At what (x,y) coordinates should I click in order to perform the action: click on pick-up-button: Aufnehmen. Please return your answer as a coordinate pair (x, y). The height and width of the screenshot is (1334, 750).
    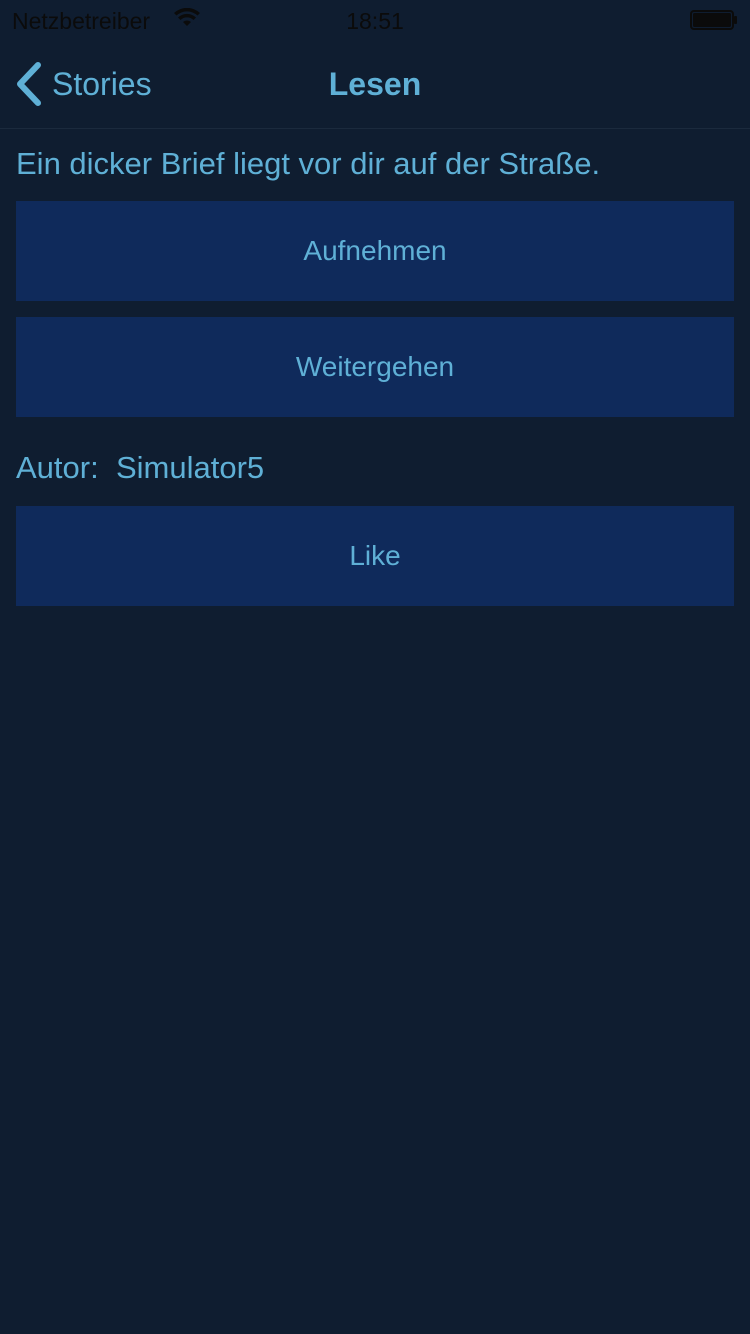
    Looking at the image, I should click on (375, 251).